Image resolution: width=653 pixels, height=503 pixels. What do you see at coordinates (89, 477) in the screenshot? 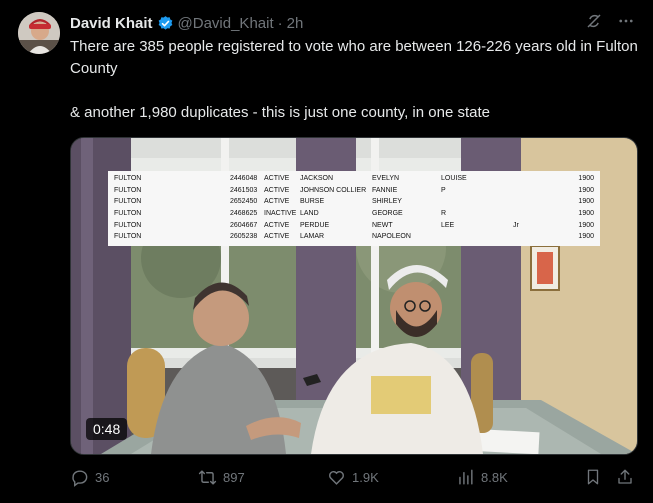
I see `reply-button: 36` at bounding box center [89, 477].